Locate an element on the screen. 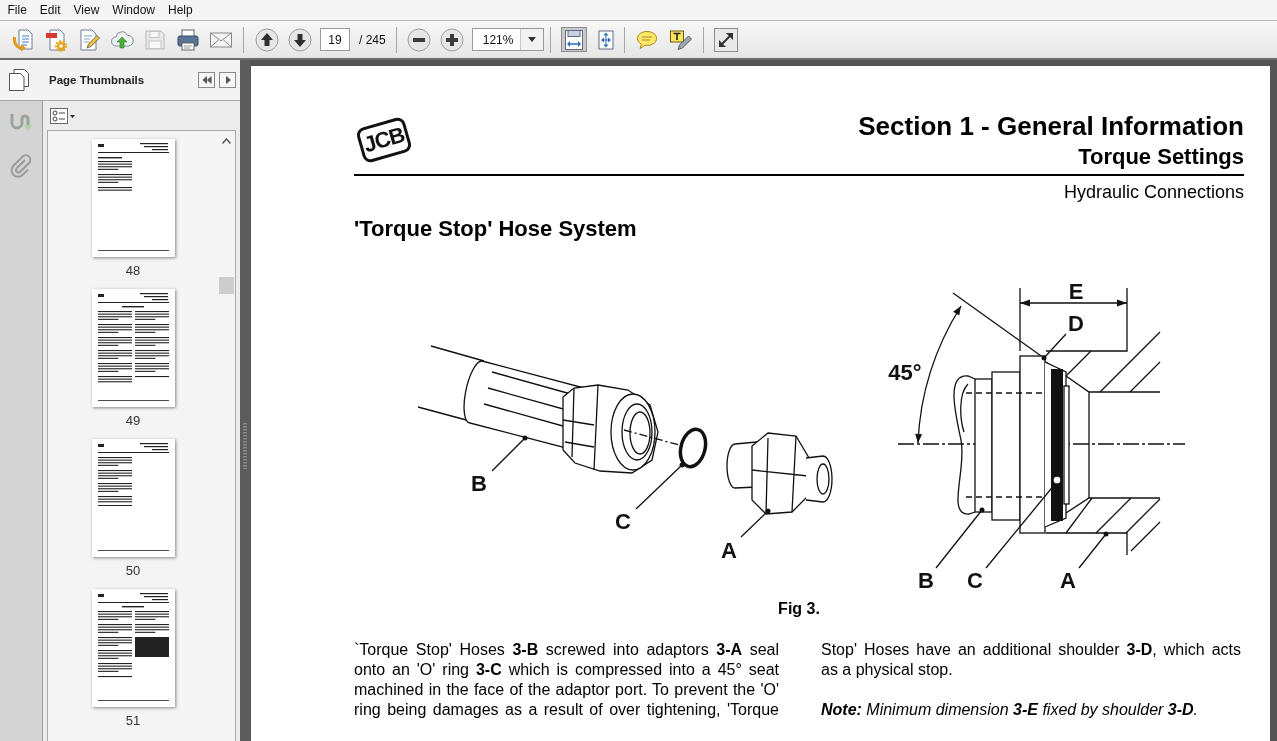 Image resolution: width=1277 pixels, height=741 pixels. view-mode-button is located at coordinates (573, 39).